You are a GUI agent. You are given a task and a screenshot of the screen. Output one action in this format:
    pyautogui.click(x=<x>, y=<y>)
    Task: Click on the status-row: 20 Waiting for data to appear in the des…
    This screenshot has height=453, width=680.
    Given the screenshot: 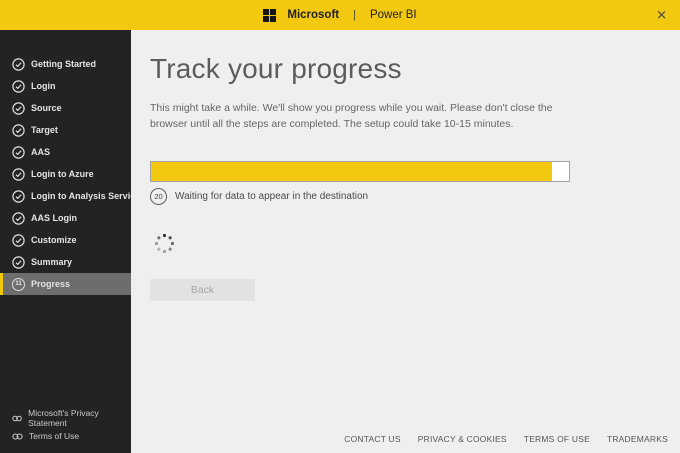 What is the action you would take?
    pyautogui.click(x=415, y=196)
    